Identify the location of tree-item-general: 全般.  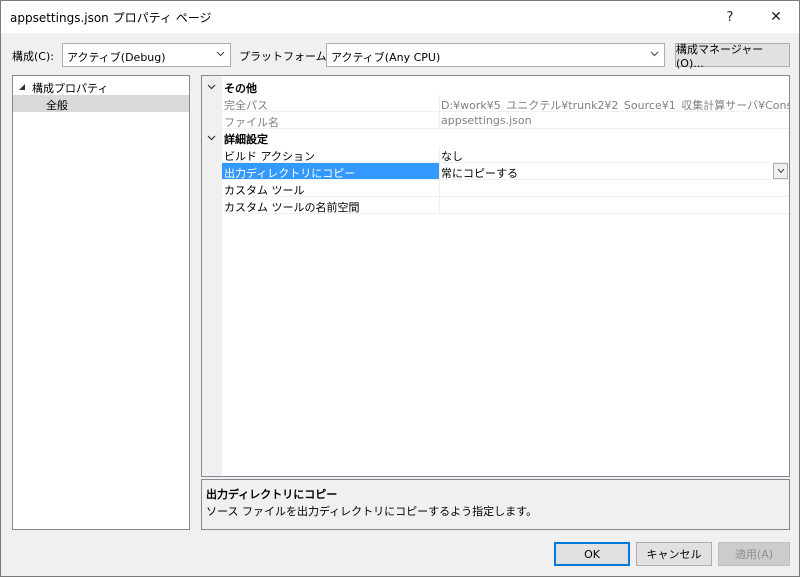
(101, 103).